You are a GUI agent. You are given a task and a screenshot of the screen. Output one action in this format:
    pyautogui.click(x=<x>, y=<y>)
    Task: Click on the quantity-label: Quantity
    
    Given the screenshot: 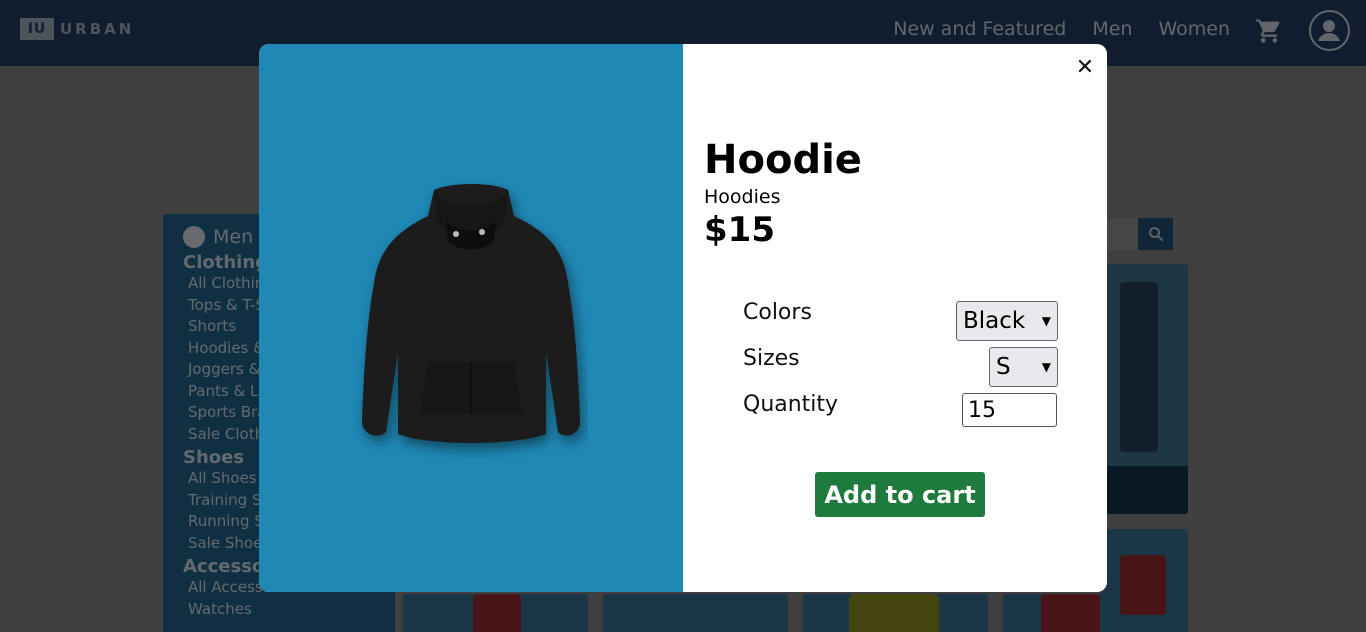 What is the action you would take?
    pyautogui.click(x=791, y=404)
    